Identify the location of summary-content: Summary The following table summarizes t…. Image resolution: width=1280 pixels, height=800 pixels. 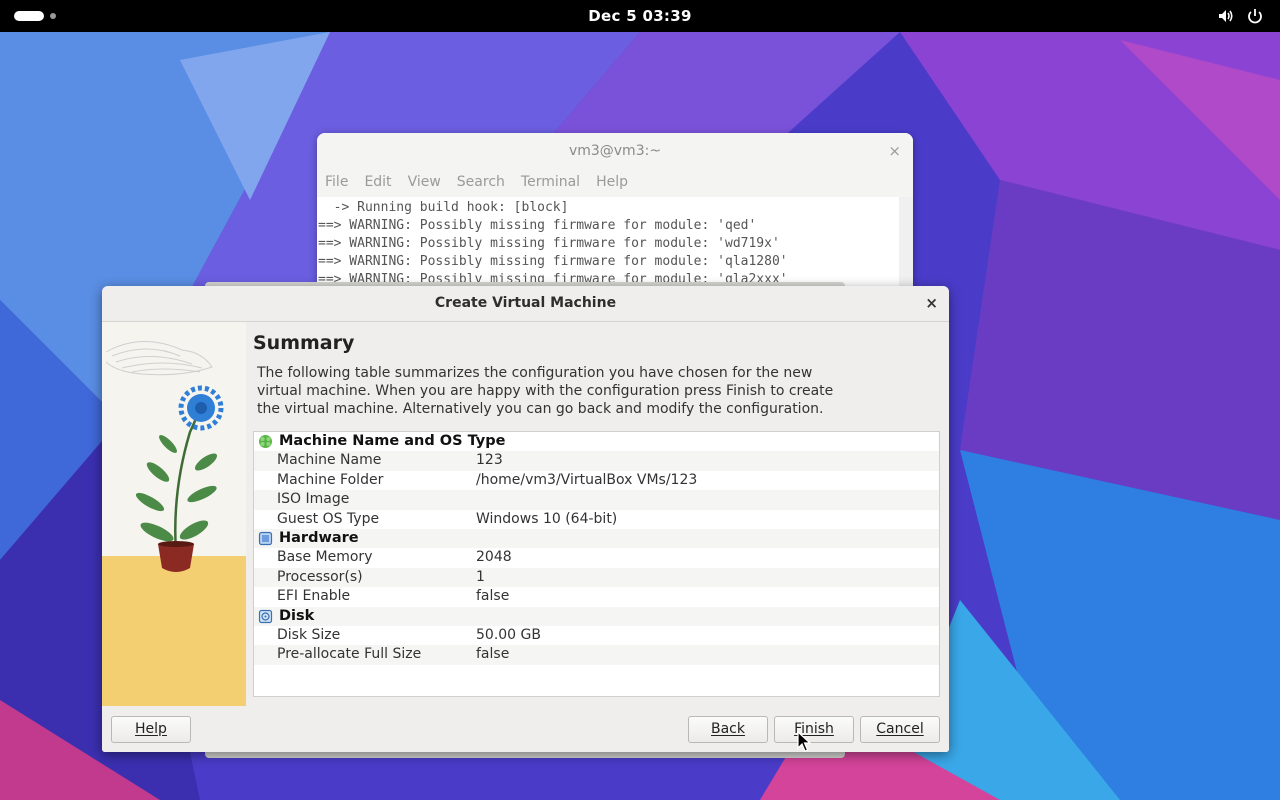
(598, 370).